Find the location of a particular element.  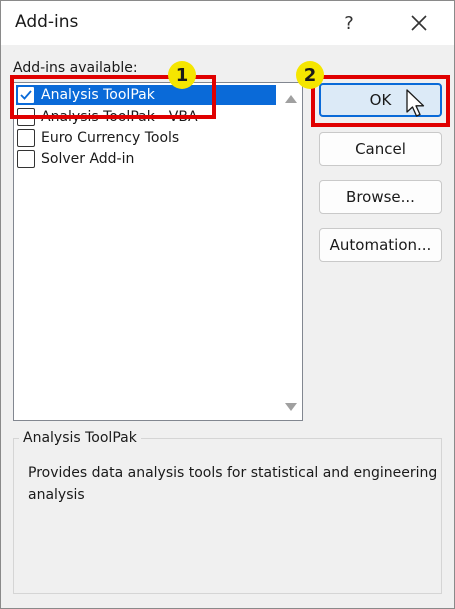

checkbox-euro-currency-tools is located at coordinates (26, 138).